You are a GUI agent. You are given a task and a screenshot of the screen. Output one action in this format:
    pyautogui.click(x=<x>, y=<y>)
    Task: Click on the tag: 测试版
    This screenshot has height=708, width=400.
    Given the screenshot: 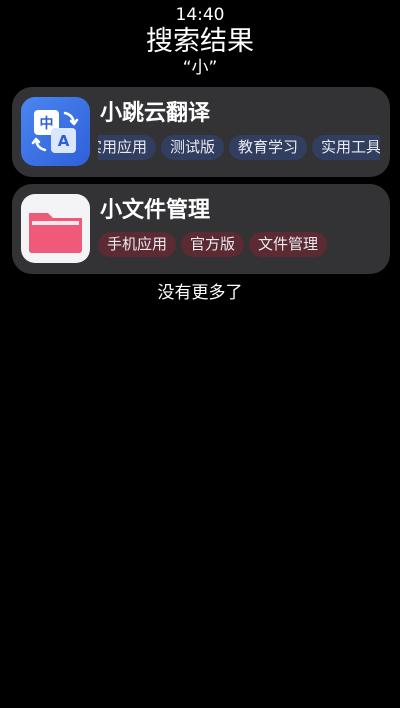 What is the action you would take?
    pyautogui.click(x=193, y=147)
    